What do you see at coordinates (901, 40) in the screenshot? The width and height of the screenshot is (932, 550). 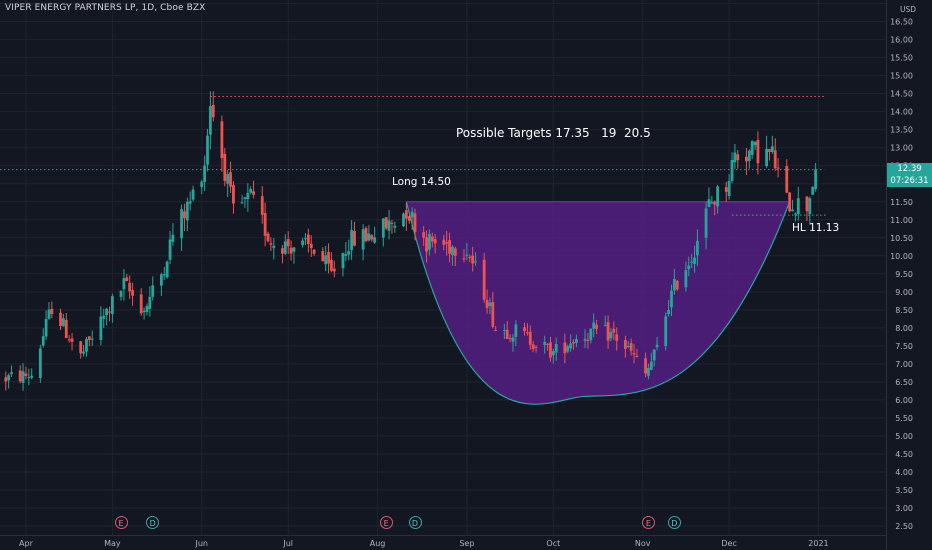 I see `price-tick-label: 16.00` at bounding box center [901, 40].